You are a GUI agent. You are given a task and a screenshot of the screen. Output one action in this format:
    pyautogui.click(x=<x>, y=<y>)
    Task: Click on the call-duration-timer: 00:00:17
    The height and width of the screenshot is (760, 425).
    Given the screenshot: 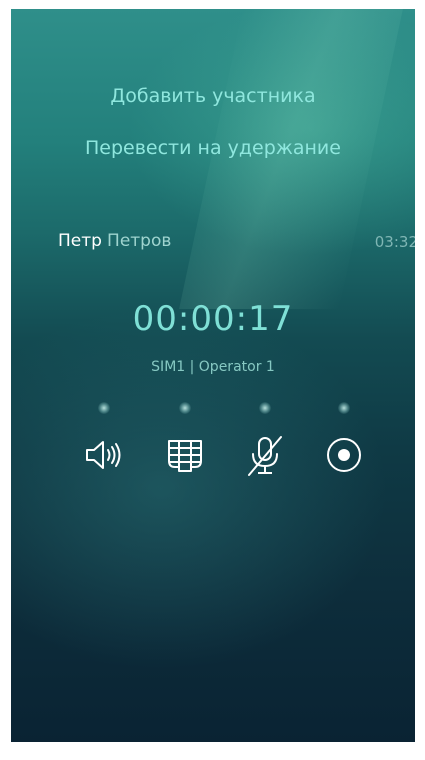 What is the action you would take?
    pyautogui.click(x=213, y=319)
    